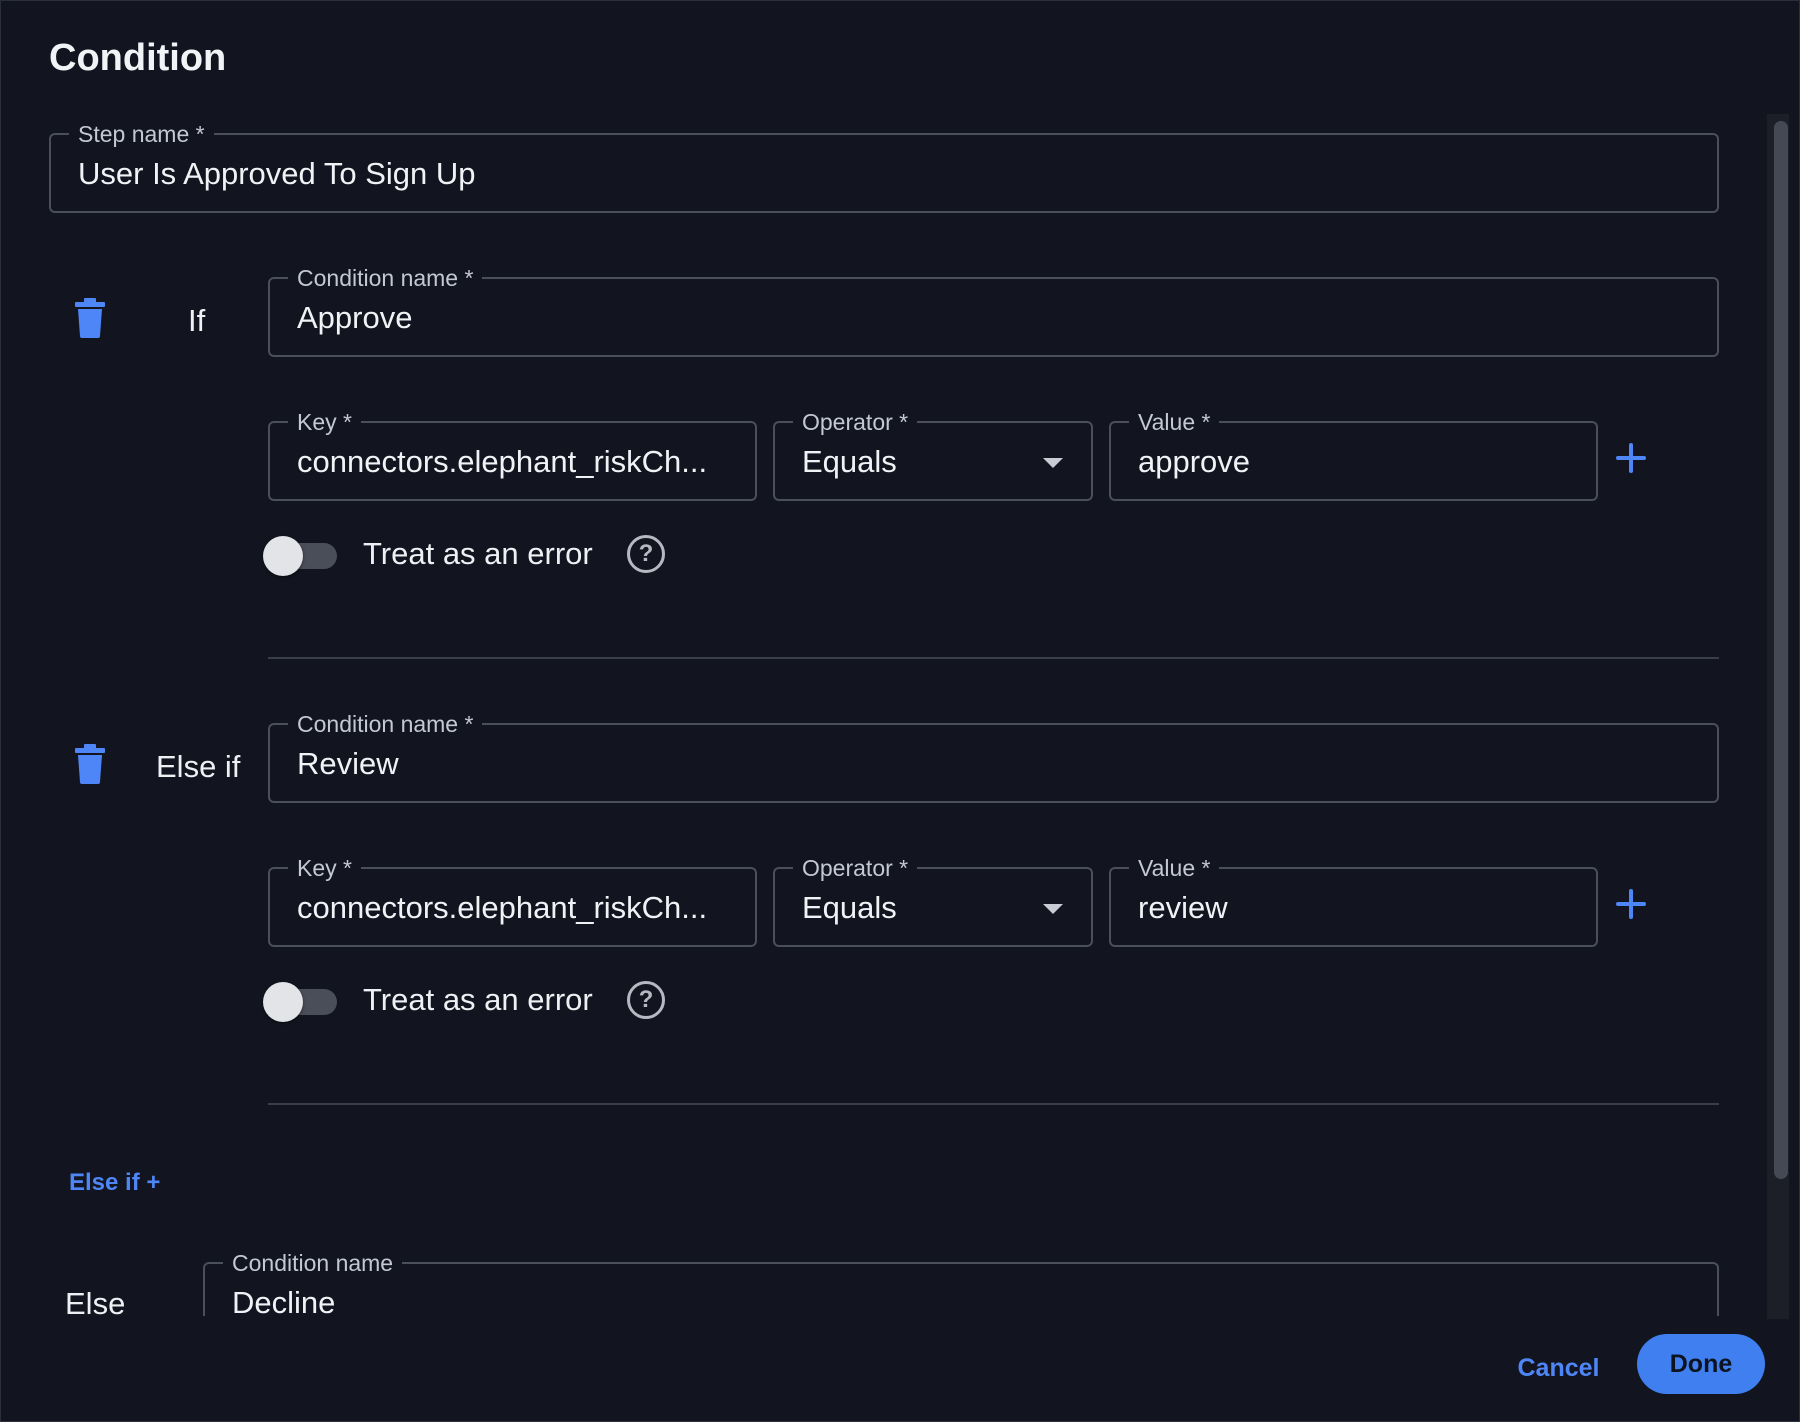  What do you see at coordinates (1781, 650) in the screenshot?
I see `scrollbar-thumb` at bounding box center [1781, 650].